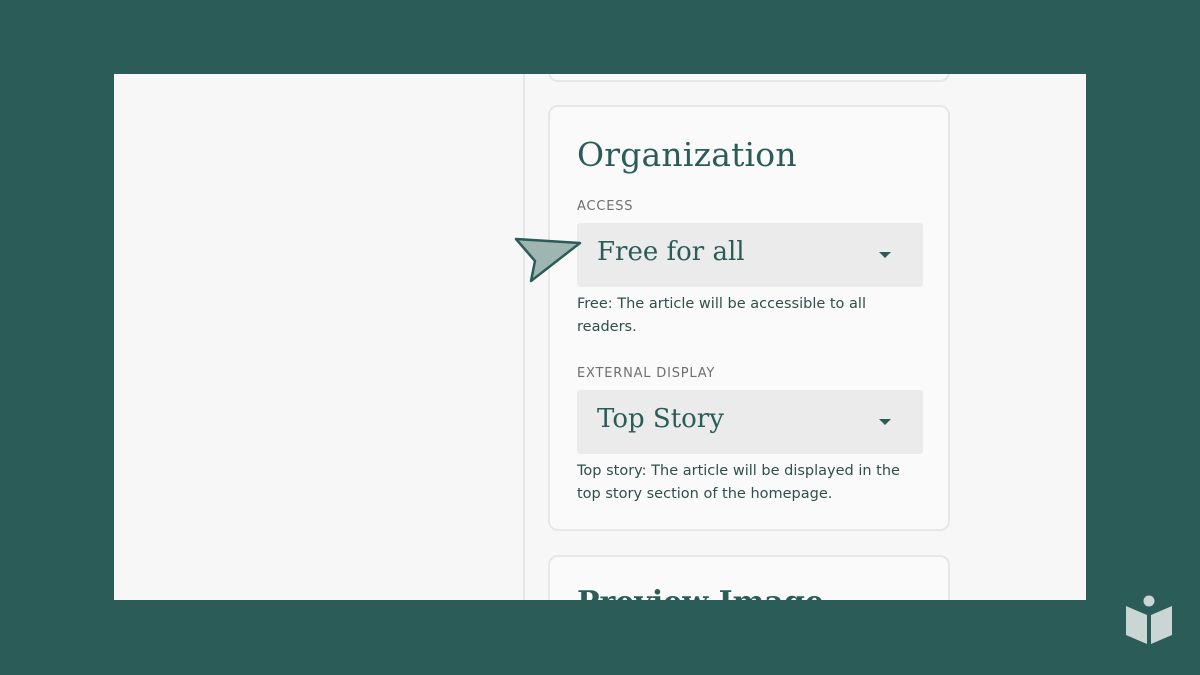  What do you see at coordinates (671, 252) in the screenshot?
I see `access-select-value: Free for all` at bounding box center [671, 252].